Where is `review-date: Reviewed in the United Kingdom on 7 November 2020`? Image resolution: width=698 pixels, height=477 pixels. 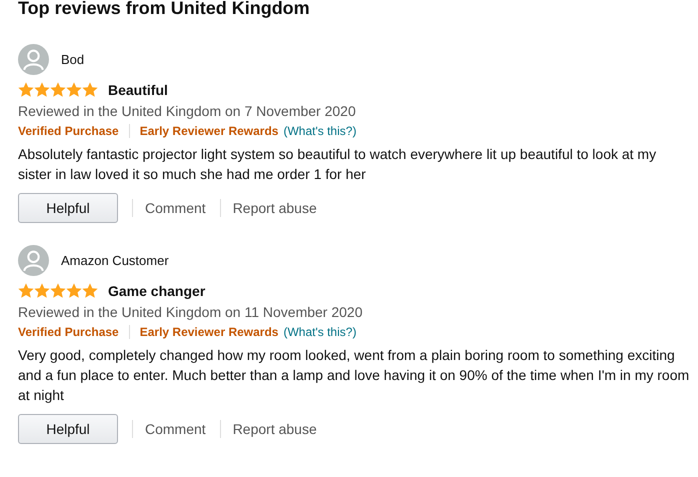
review-date: Reviewed in the United Kingdom on 7 November 2020 is located at coordinates (187, 111).